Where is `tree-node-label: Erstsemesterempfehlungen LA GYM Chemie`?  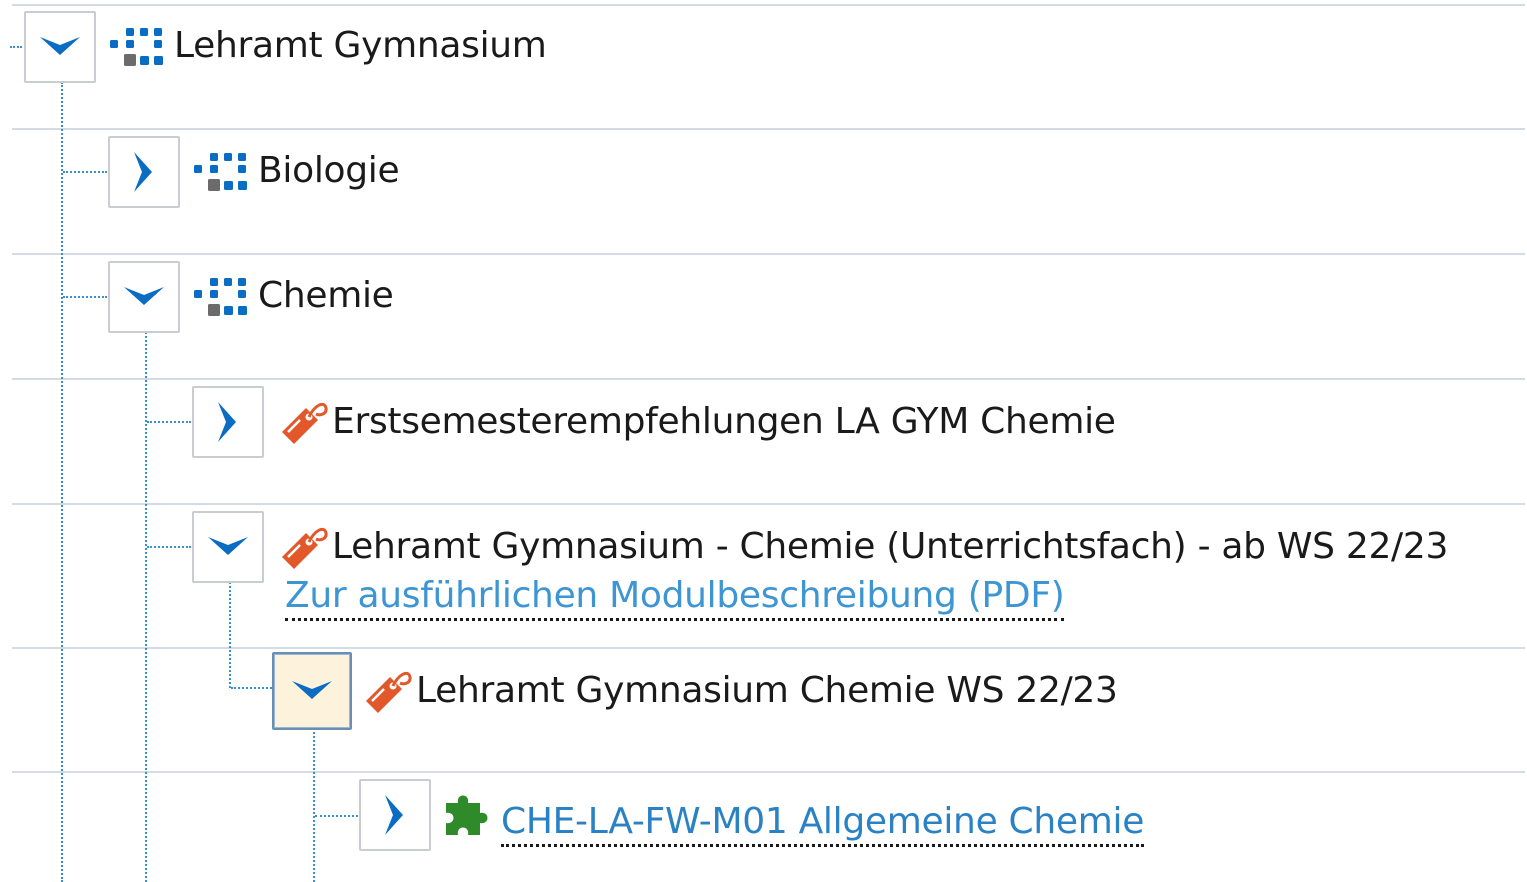
tree-node-label: Erstsemesterempfehlungen LA GYM Chemie is located at coordinates (724, 422).